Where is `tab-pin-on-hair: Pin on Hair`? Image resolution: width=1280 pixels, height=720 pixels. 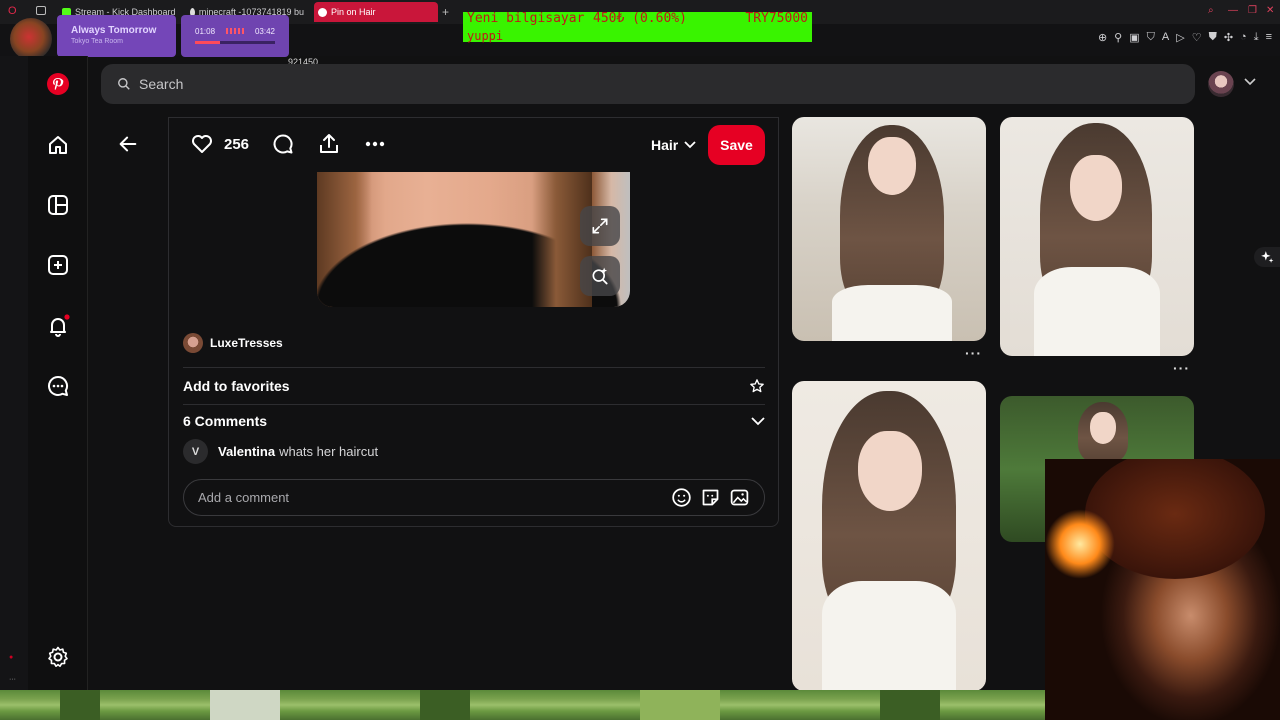
tab-pin-on-hair: Pin on Hair is located at coordinates (376, 12).